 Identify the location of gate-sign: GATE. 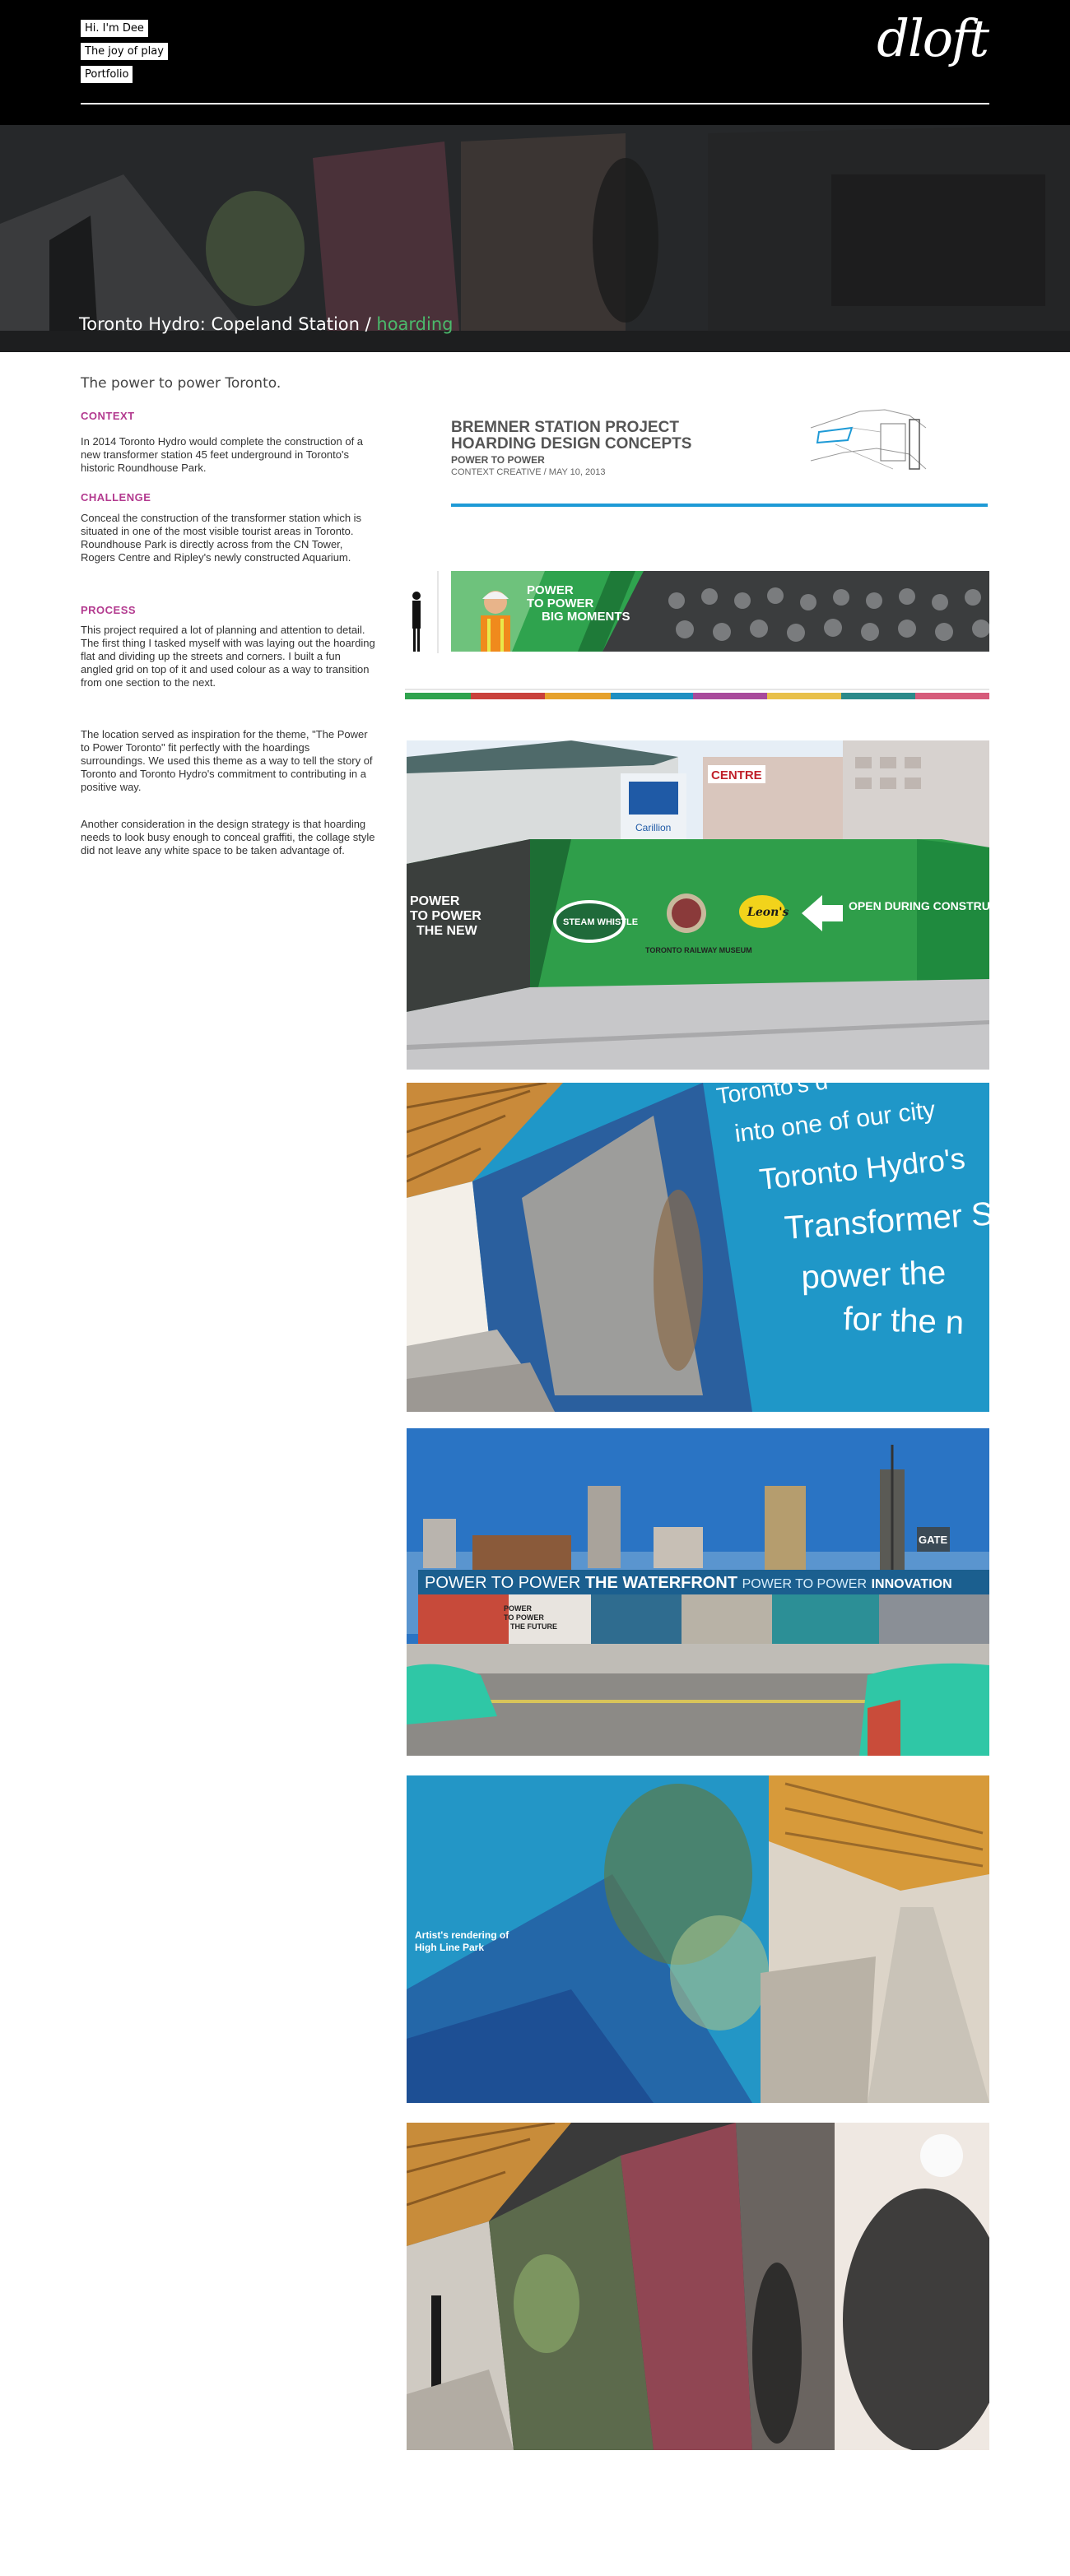
(933, 1540).